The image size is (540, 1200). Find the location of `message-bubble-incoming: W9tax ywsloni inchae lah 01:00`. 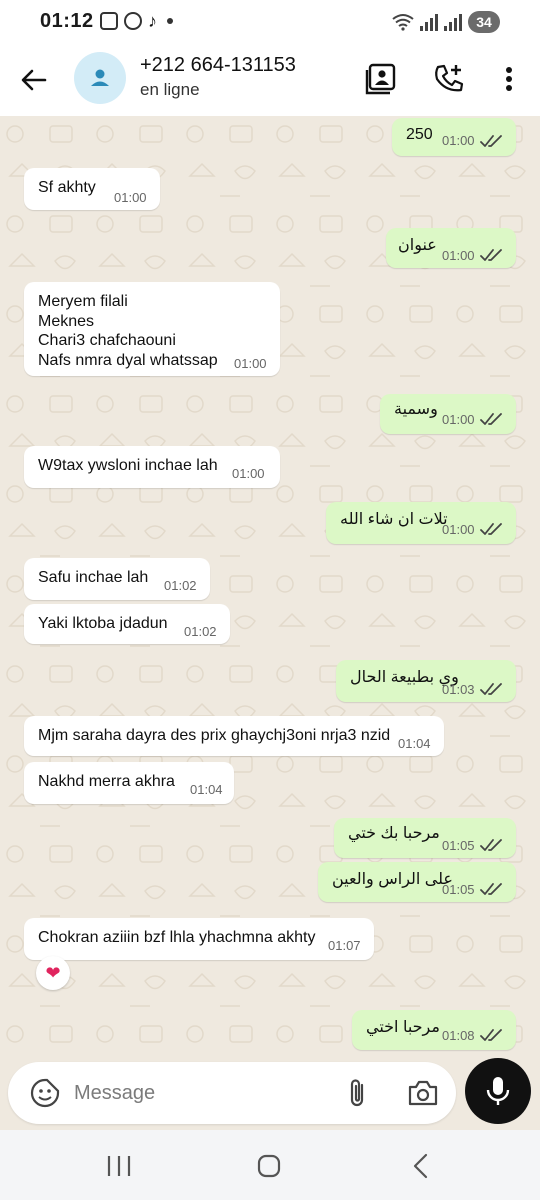

message-bubble-incoming: W9tax ywsloni inchae lah 01:00 is located at coordinates (152, 467).